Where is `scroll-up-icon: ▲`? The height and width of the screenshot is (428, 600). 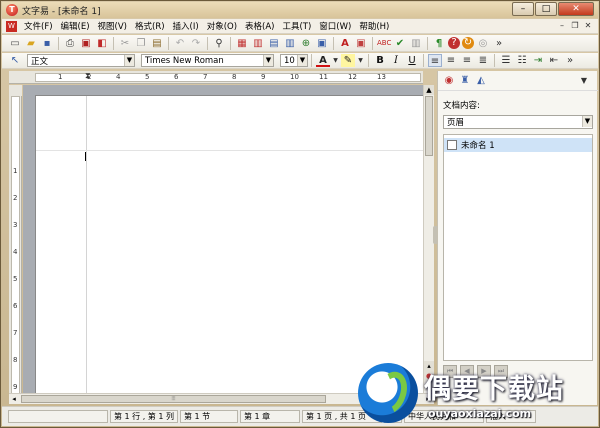
scroll-up-icon: ▲ is located at coordinates (429, 90).